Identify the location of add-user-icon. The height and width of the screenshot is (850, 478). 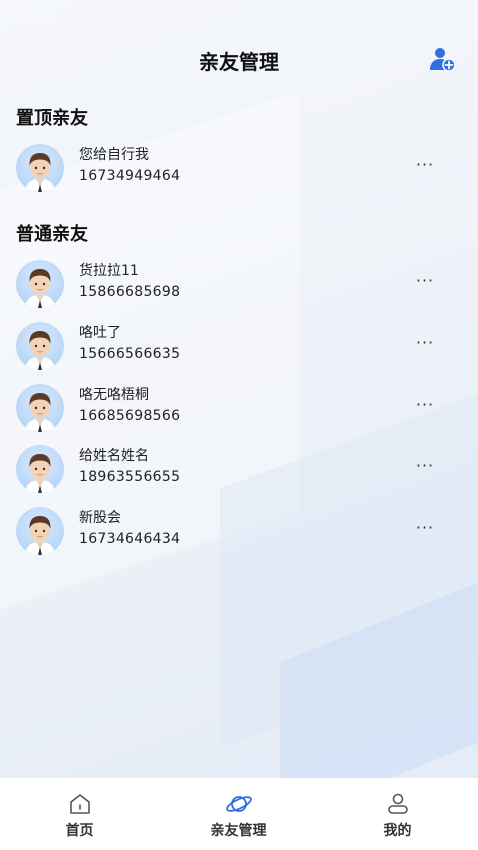
(443, 60).